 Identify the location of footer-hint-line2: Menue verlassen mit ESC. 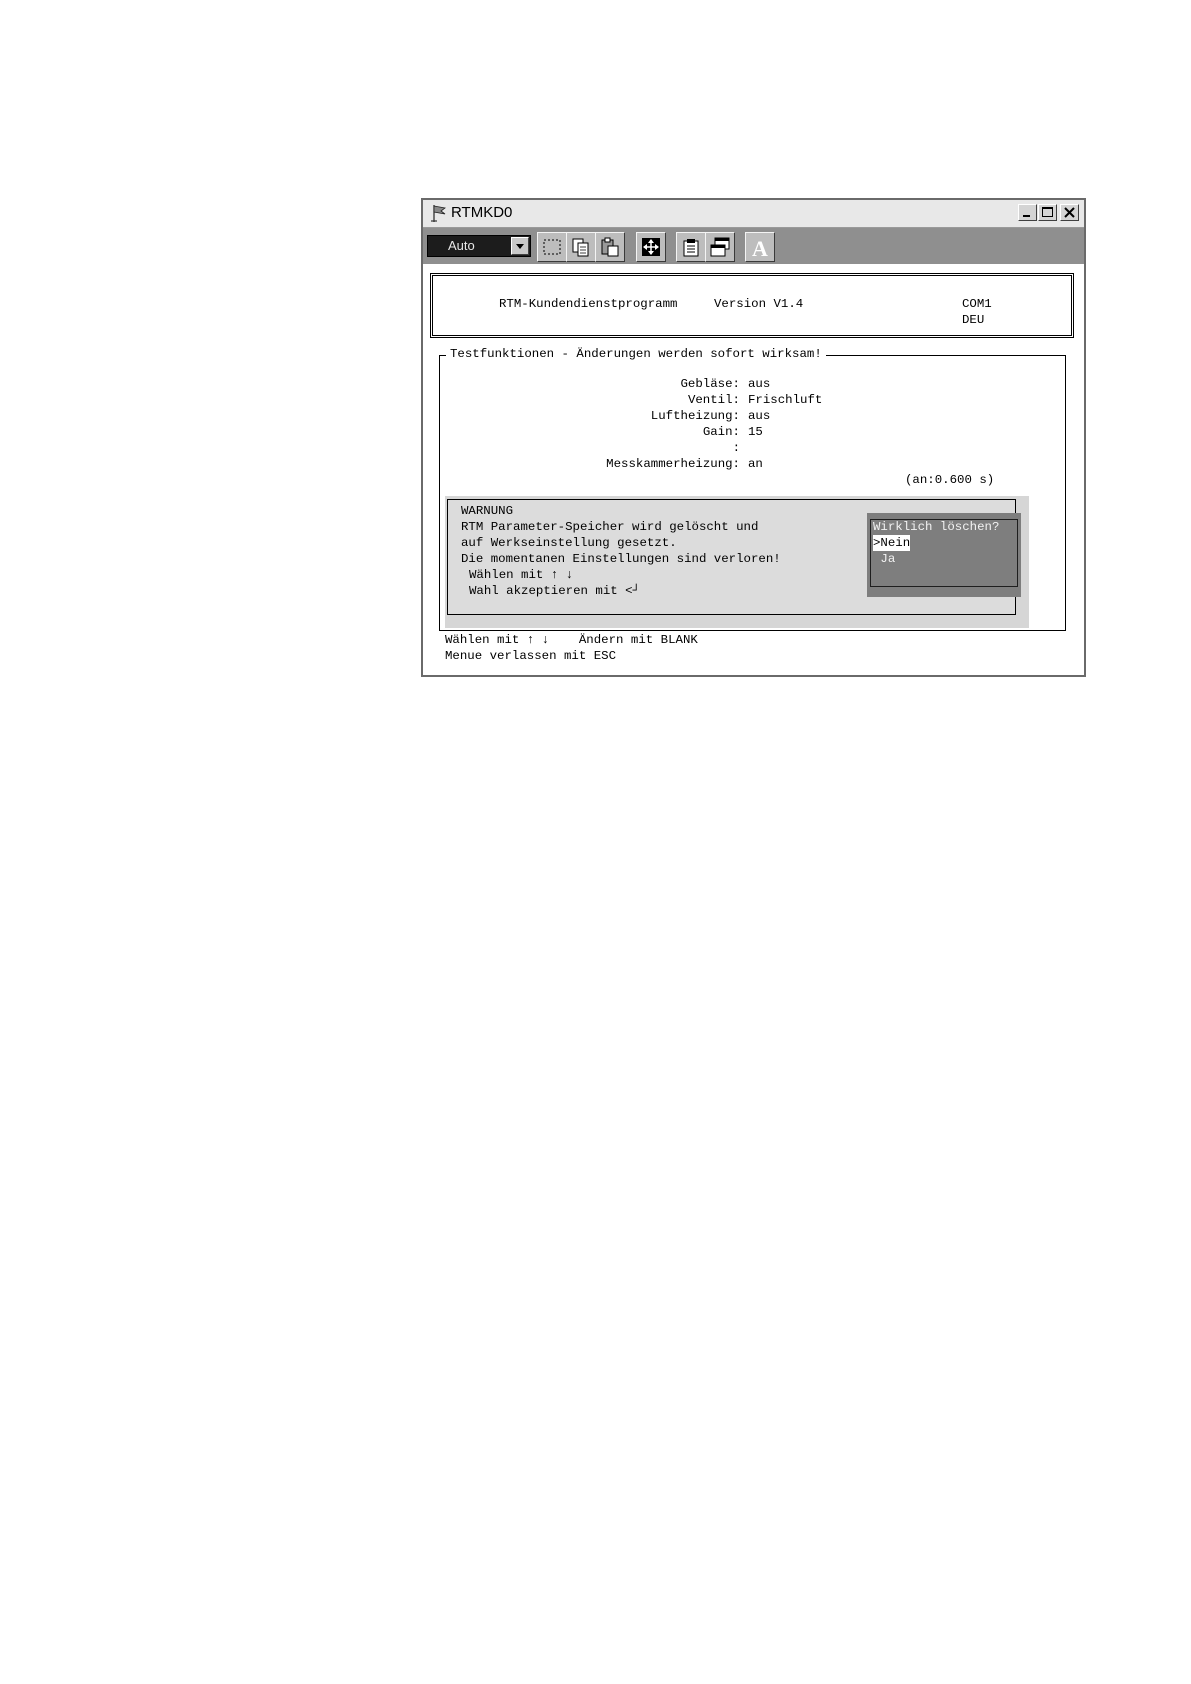
(531, 656).